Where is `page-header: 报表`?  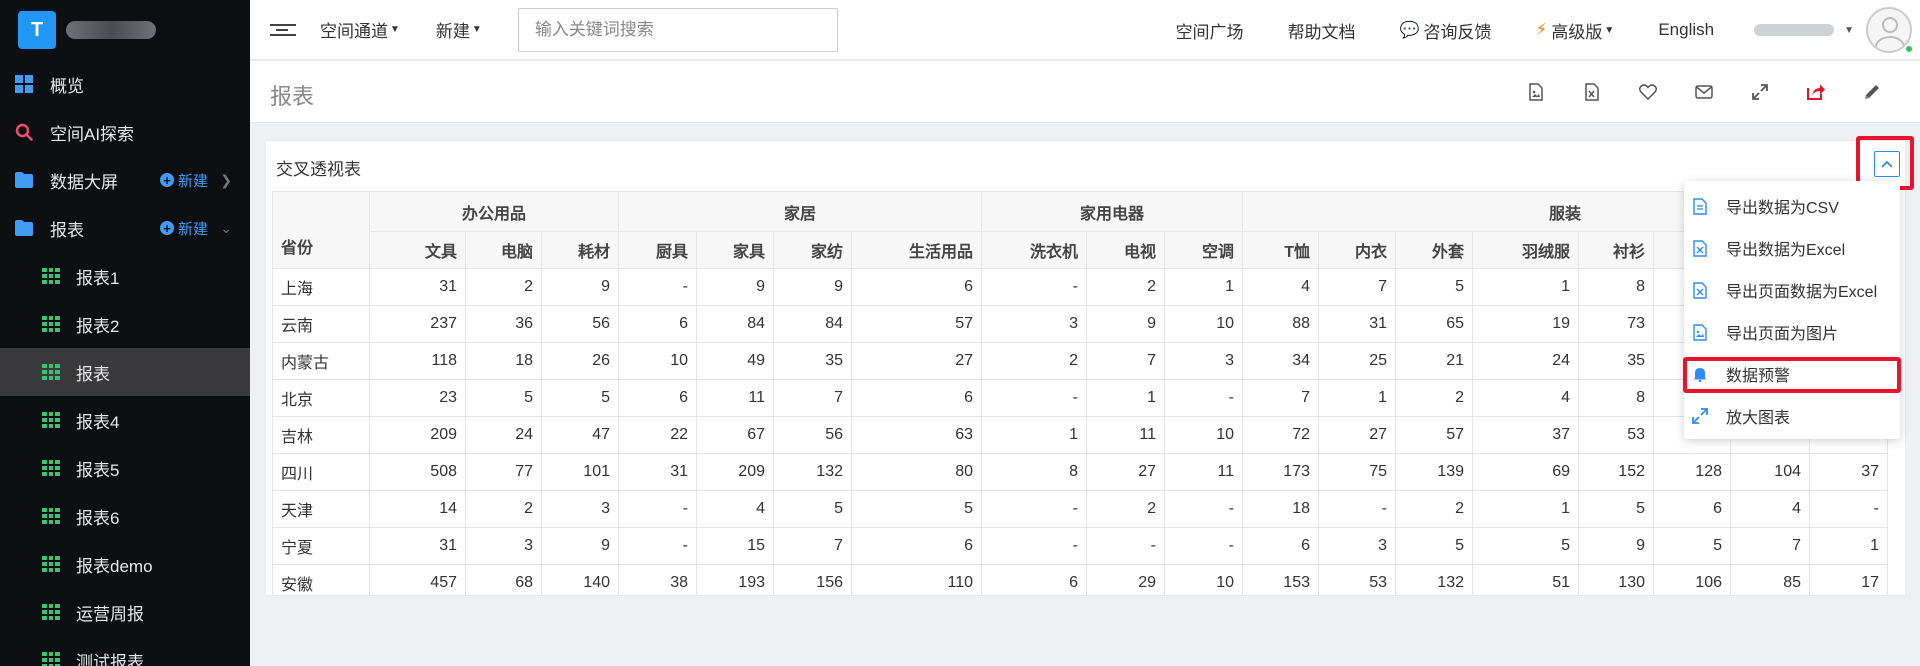 page-header: 报表 is located at coordinates (1085, 92).